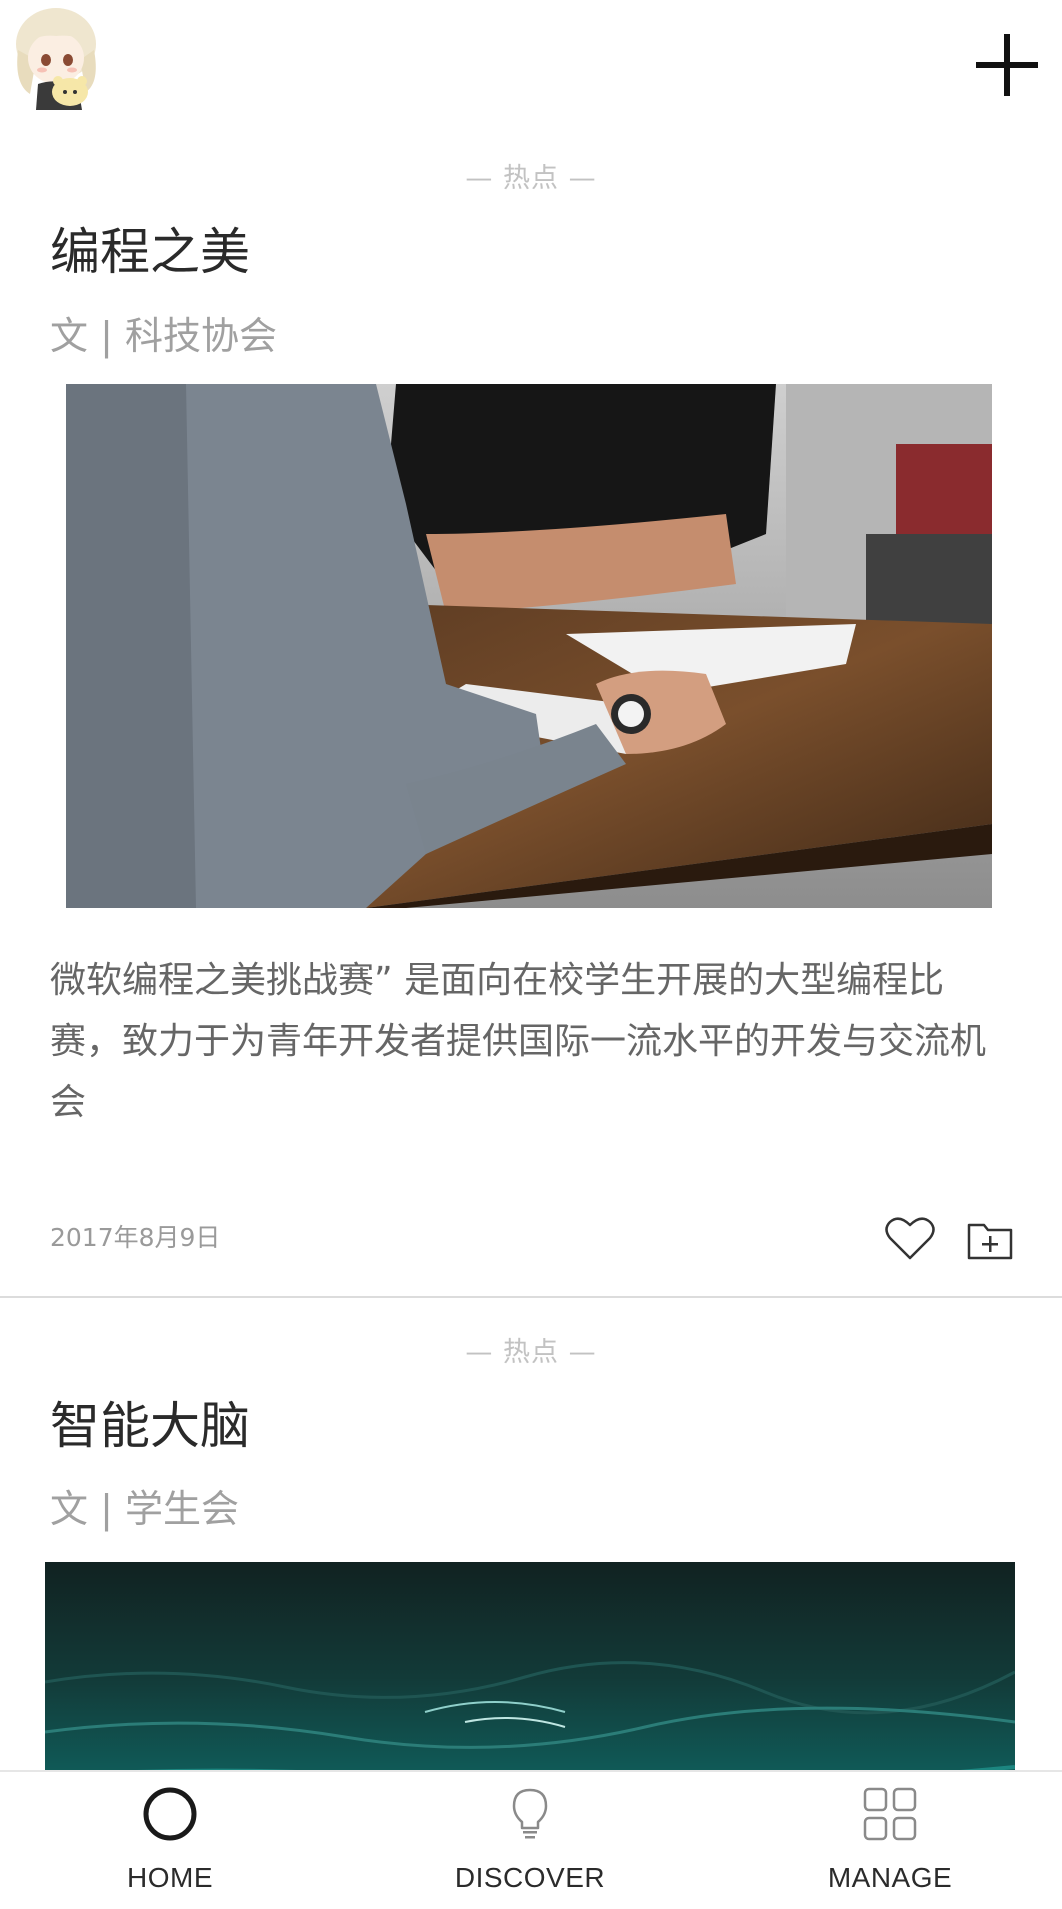 This screenshot has height=1909, width=1062. What do you see at coordinates (890, 1877) in the screenshot?
I see `tab-label: MANAGE` at bounding box center [890, 1877].